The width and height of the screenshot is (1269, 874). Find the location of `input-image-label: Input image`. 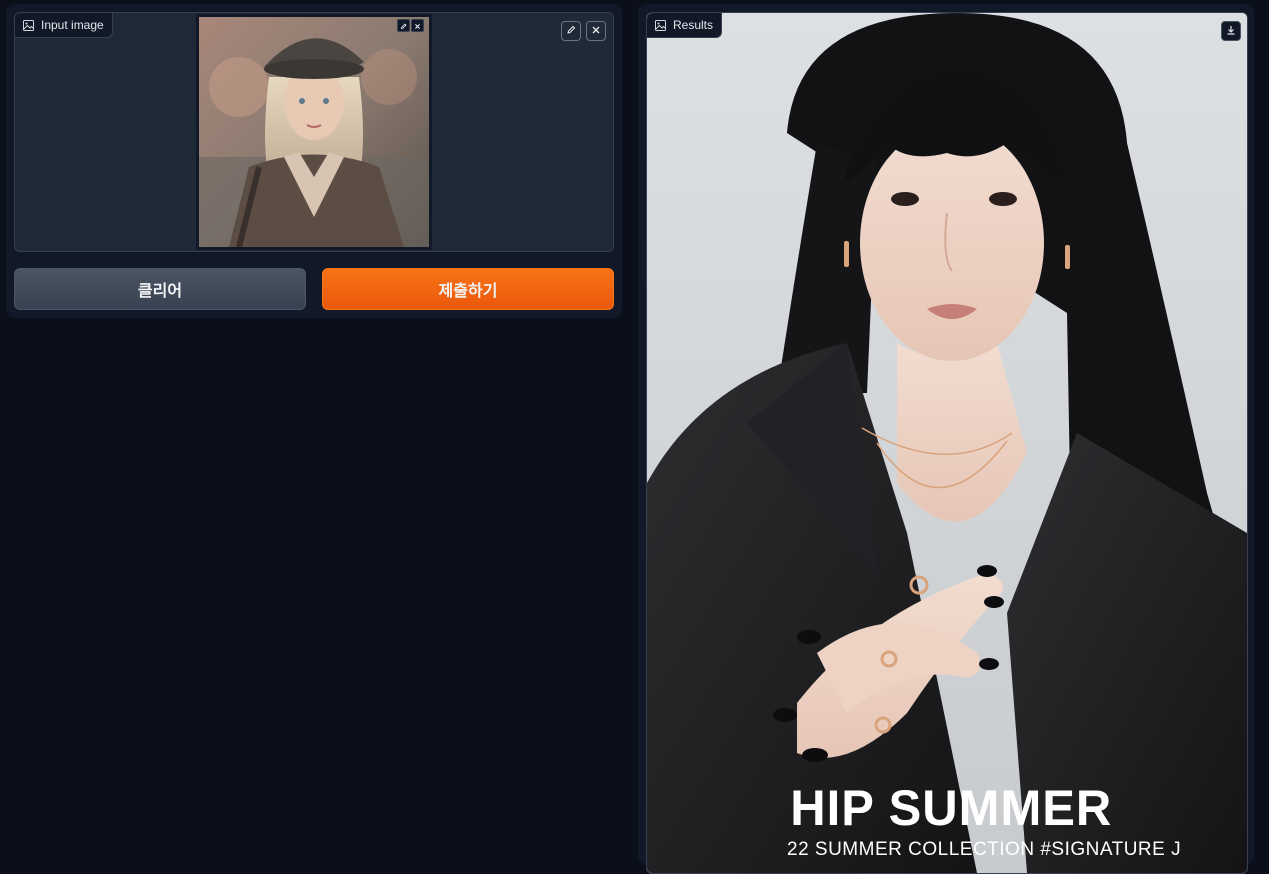

input-image-label: Input image is located at coordinates (64, 25).